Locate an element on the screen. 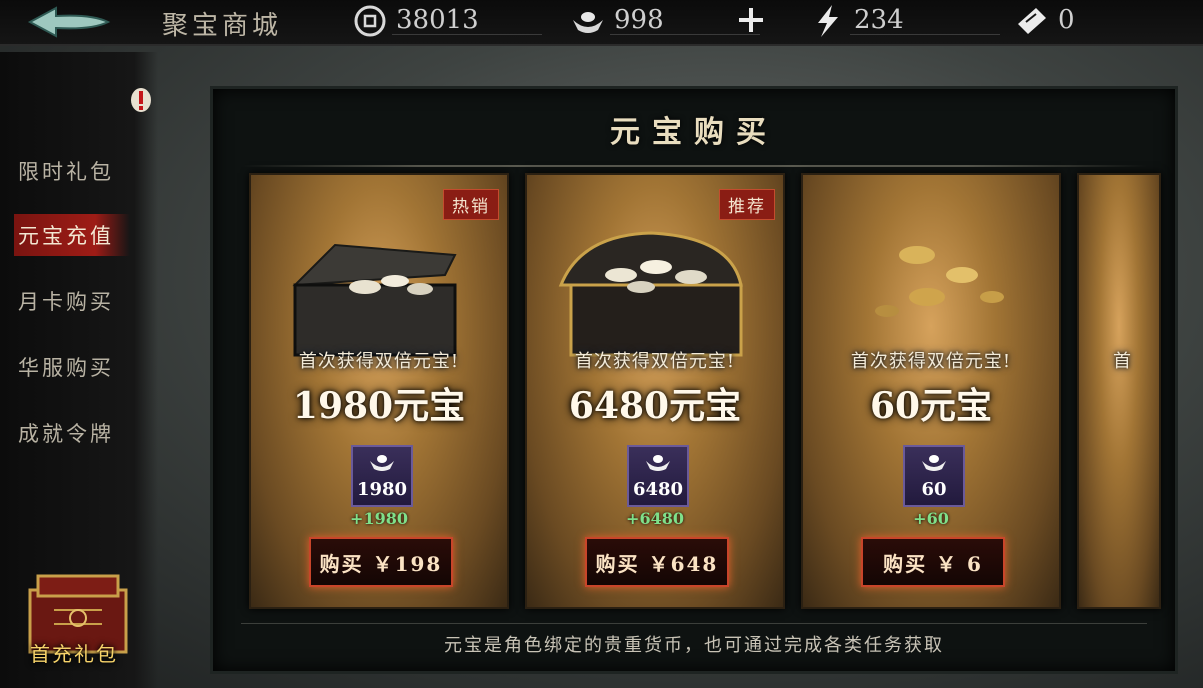 Image resolution: width=1203 pixels, height=688 pixels. item-count: 6480 is located at coordinates (658, 489).